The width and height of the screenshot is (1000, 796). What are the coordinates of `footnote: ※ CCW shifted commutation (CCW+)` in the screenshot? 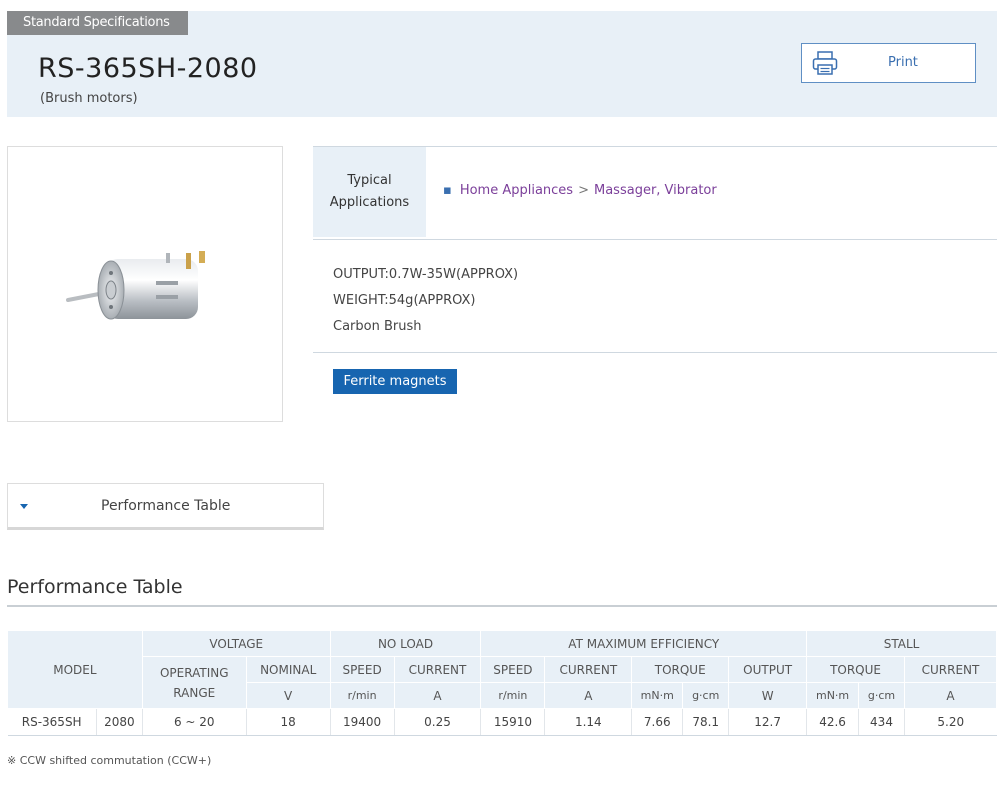 It's located at (109, 760).